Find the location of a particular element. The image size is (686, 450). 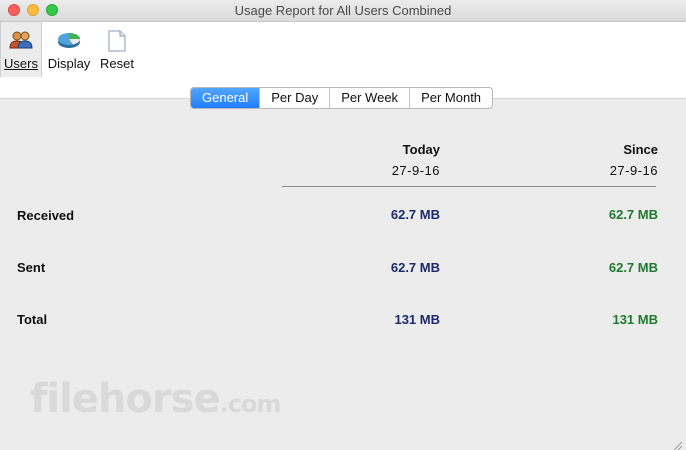

display-button: Display is located at coordinates (69, 49).